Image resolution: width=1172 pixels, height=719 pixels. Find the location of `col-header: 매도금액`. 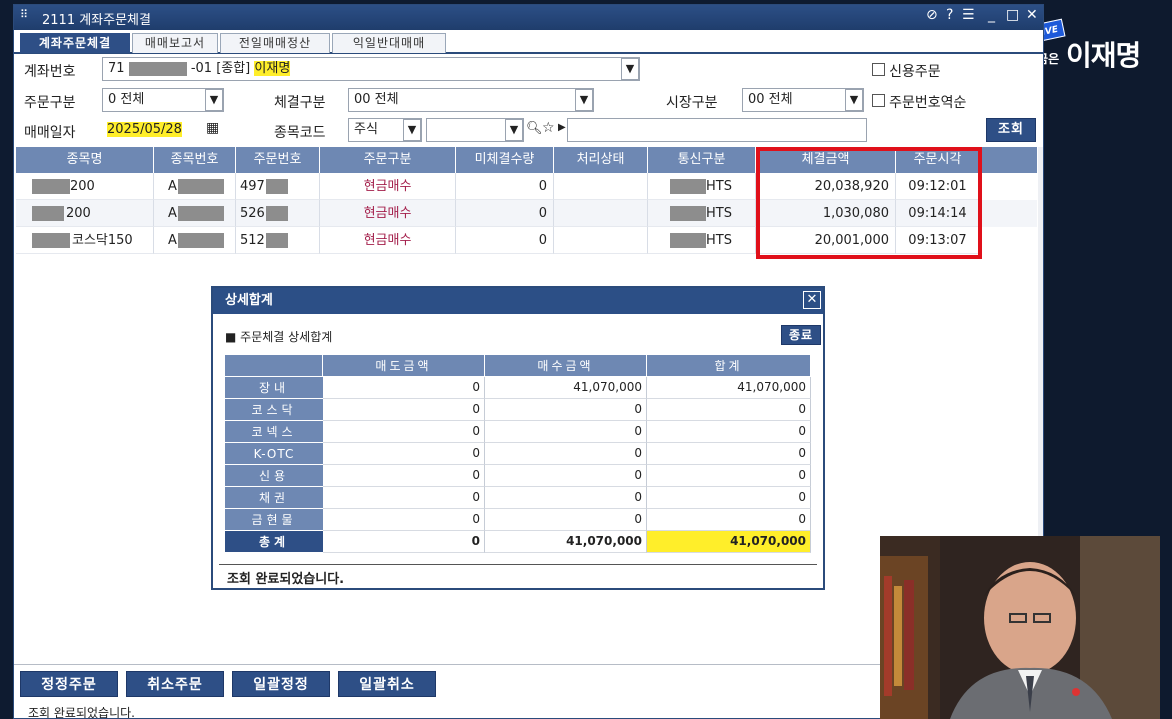

col-header: 매도금액 is located at coordinates (404, 366).